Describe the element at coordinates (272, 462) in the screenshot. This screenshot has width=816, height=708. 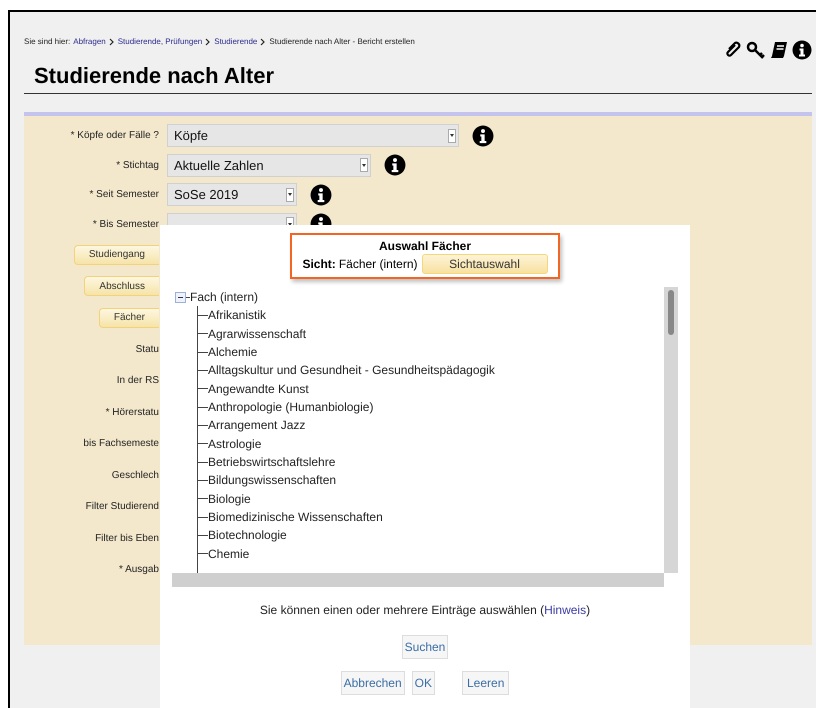
I see `tree-item: Betriebswirtschaftslehre` at that location.